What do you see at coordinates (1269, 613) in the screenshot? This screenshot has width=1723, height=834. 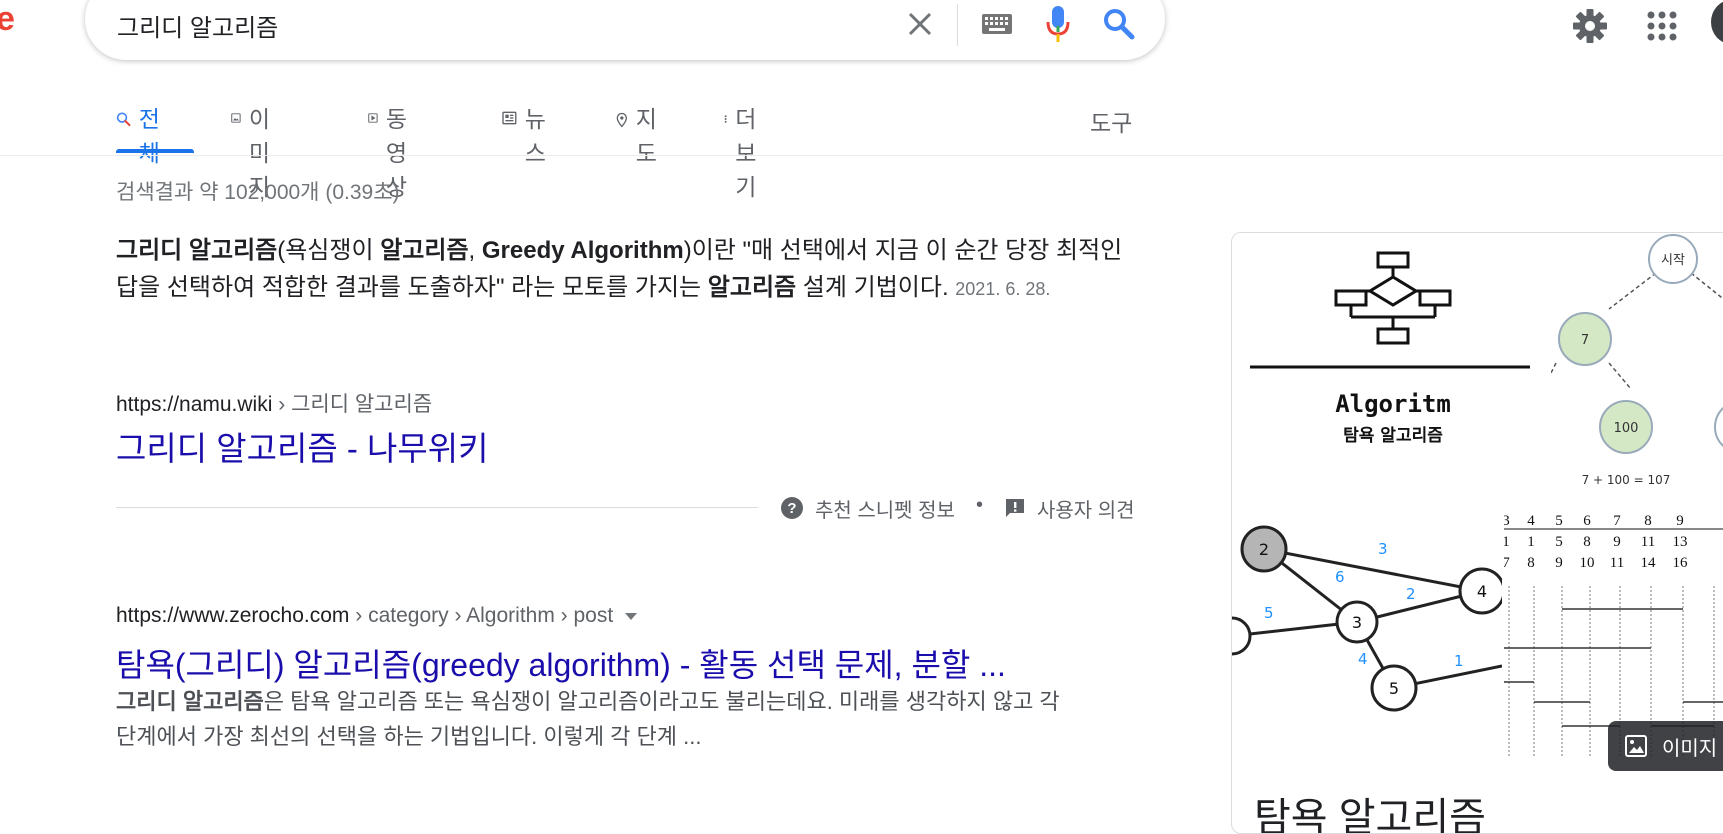 I see `graph-weight: 5` at bounding box center [1269, 613].